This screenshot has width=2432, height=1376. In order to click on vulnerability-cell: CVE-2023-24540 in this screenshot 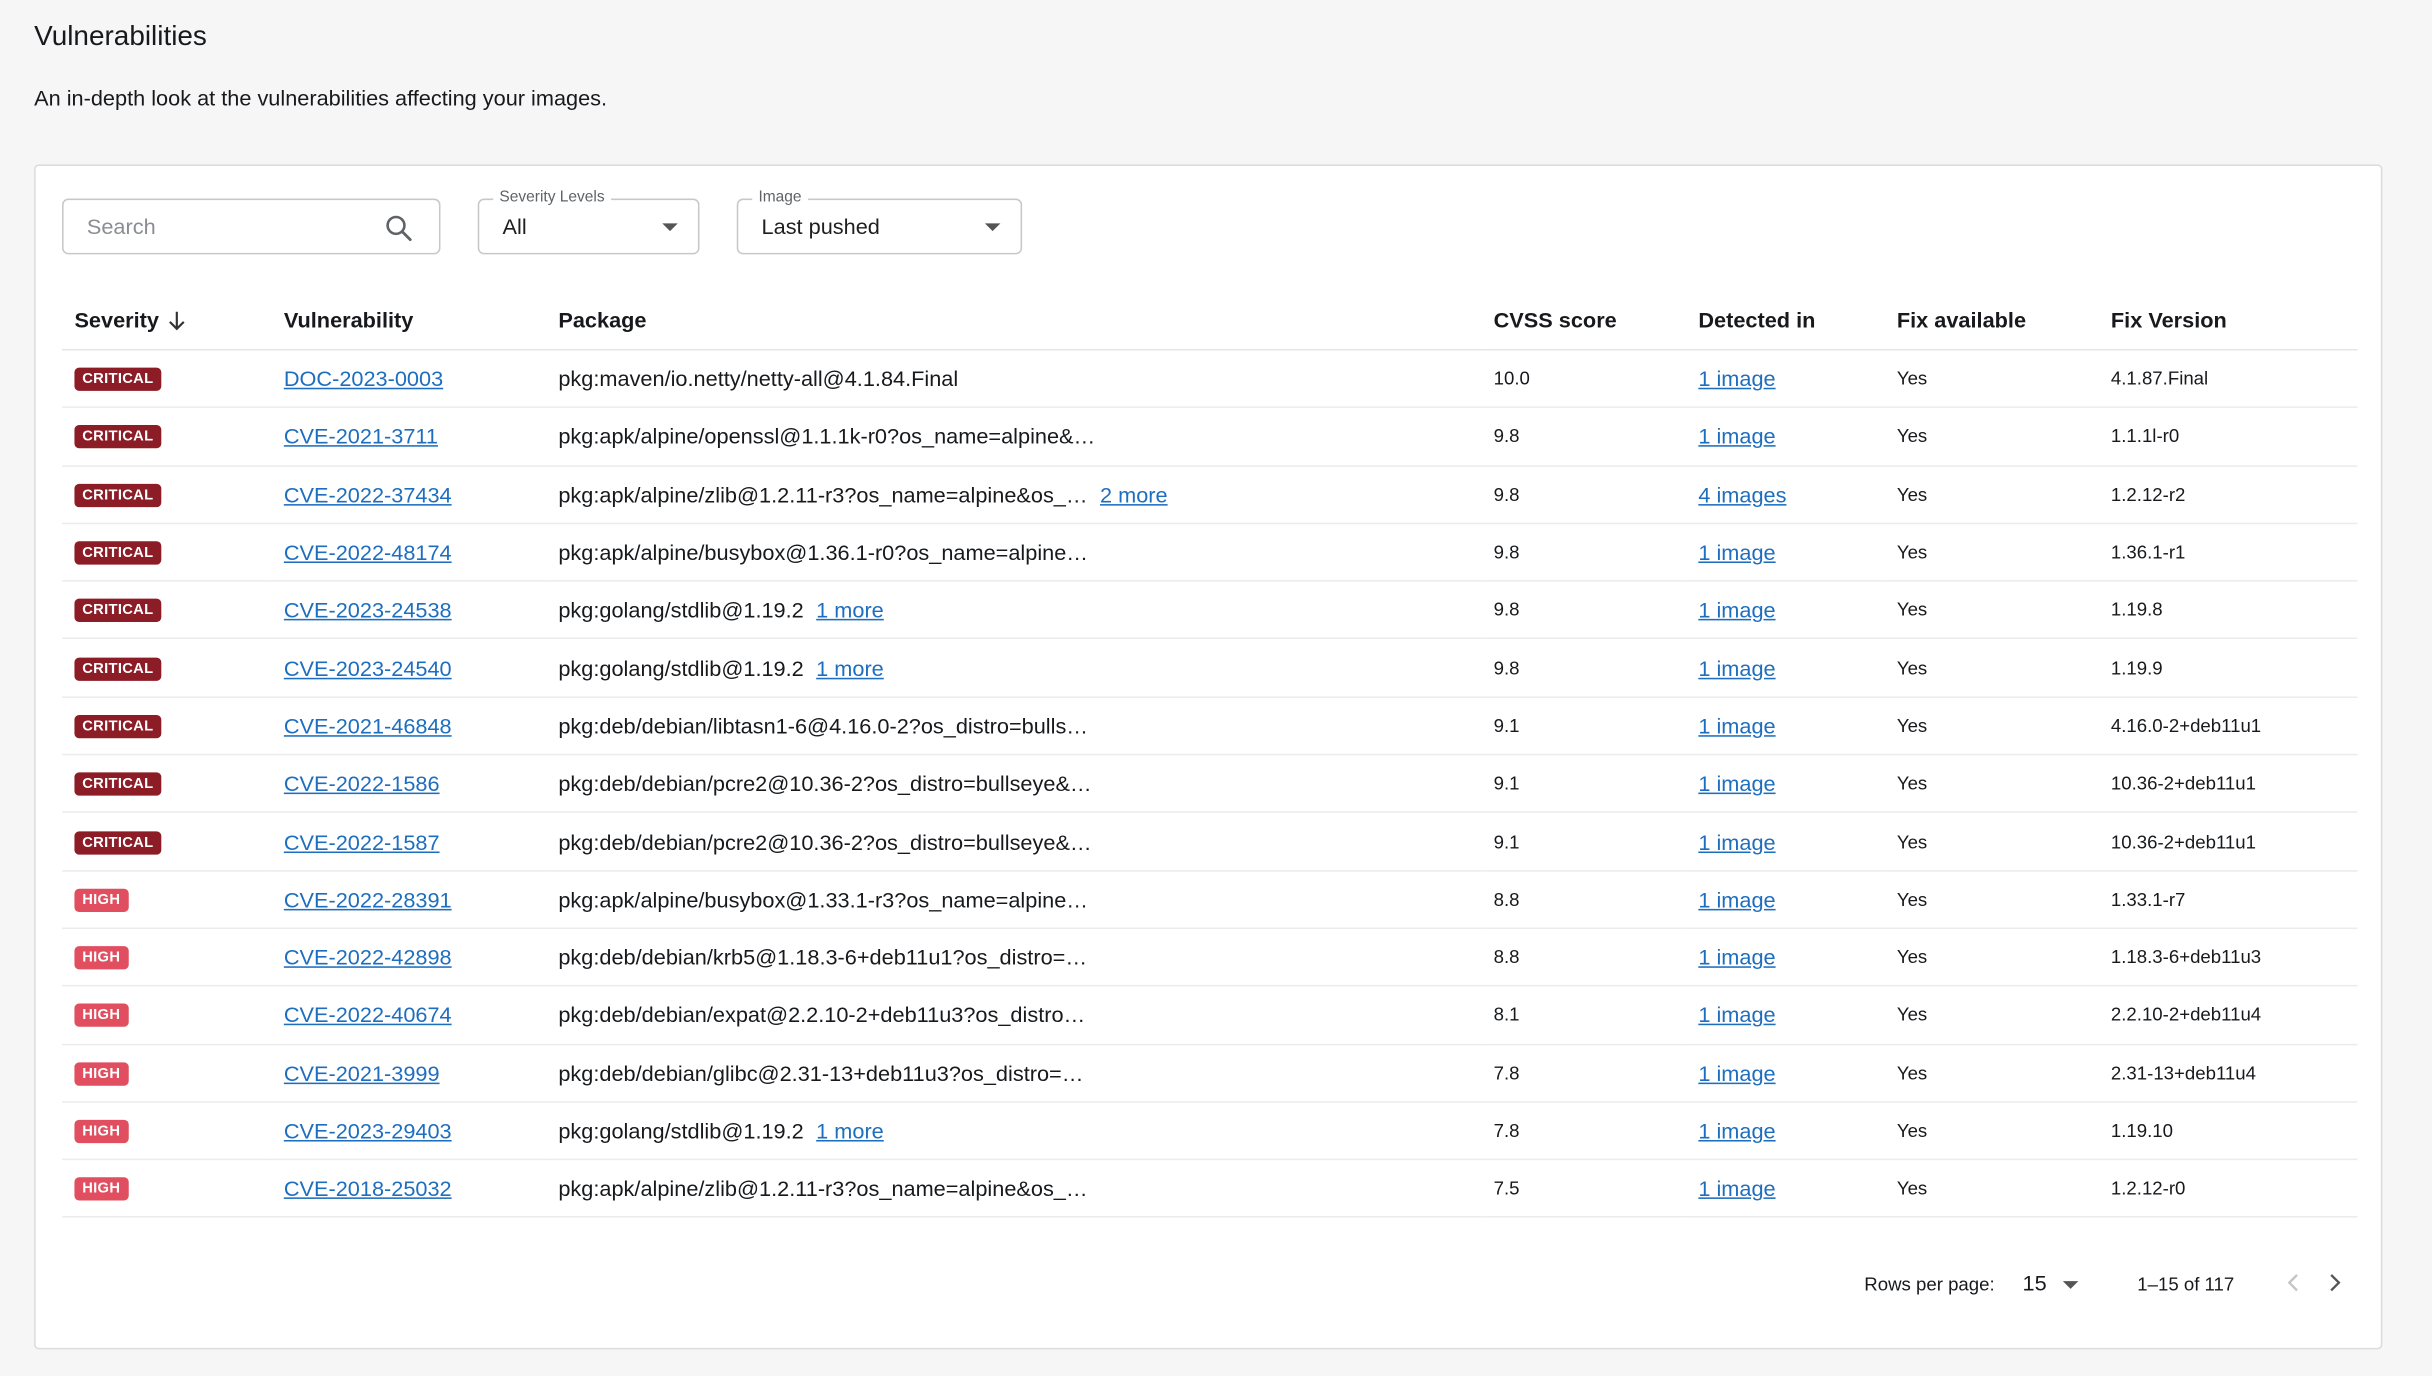, I will do `click(408, 668)`.